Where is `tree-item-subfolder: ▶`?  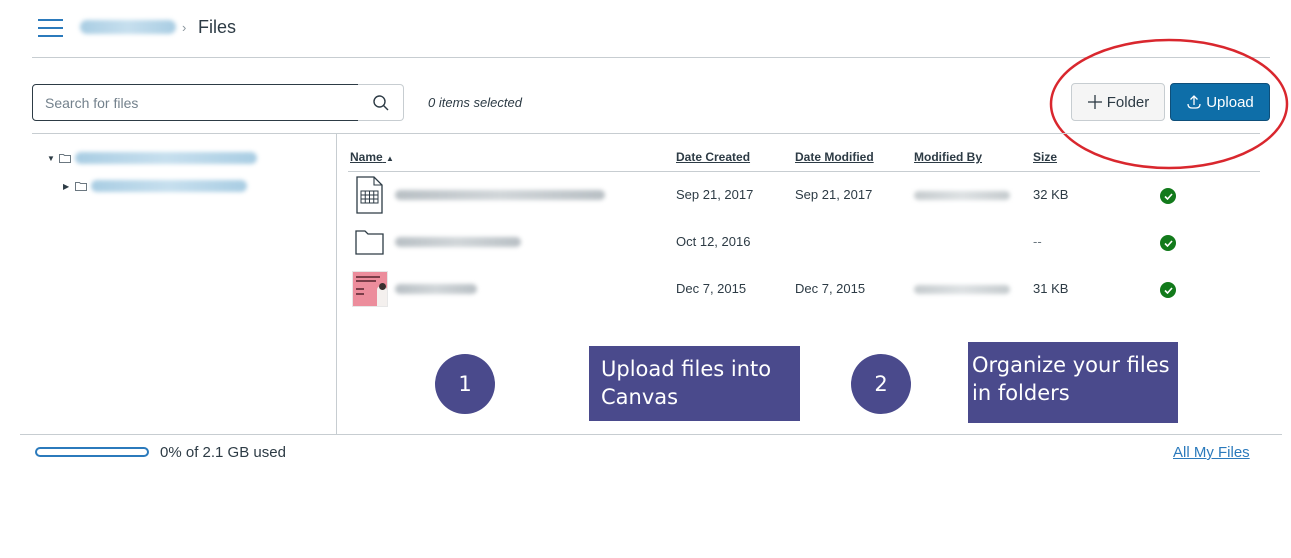
tree-item-subfolder: ▶ is located at coordinates (155, 186).